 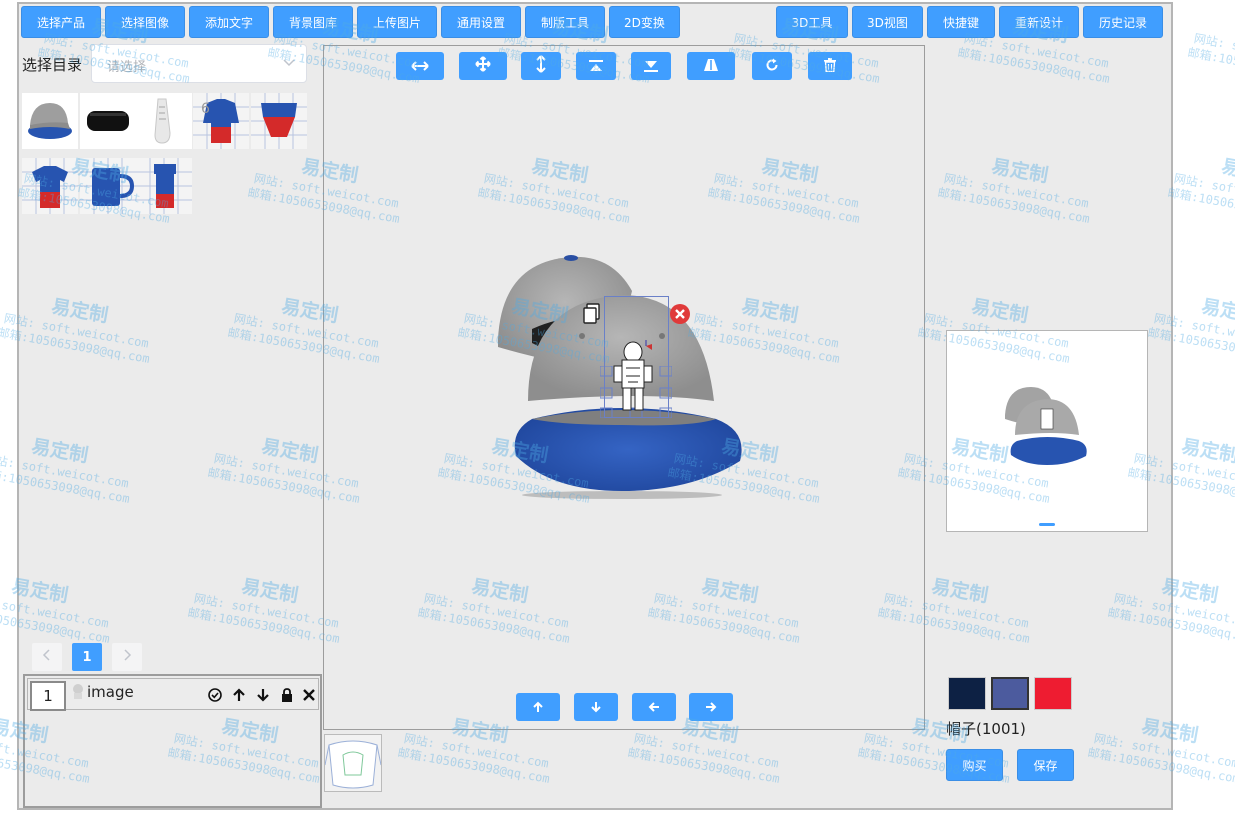 I want to click on flip-vertical-button, so click(x=541, y=66).